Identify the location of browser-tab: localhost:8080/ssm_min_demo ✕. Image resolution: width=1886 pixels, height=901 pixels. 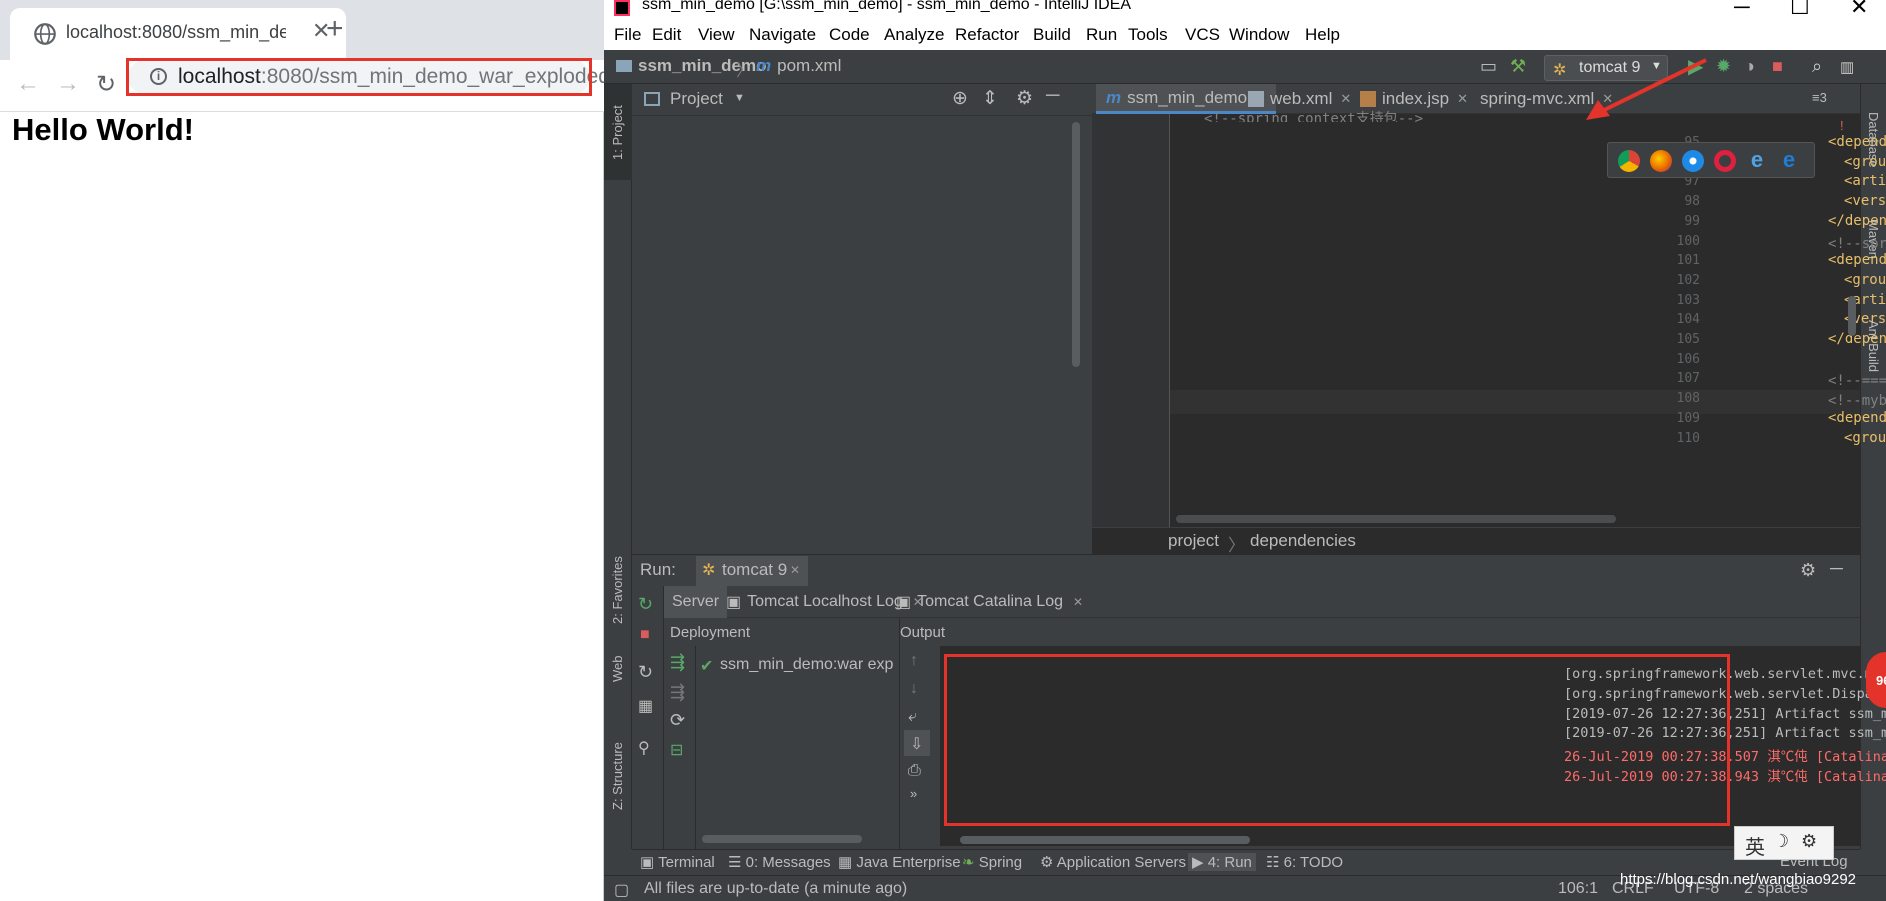
(178, 34).